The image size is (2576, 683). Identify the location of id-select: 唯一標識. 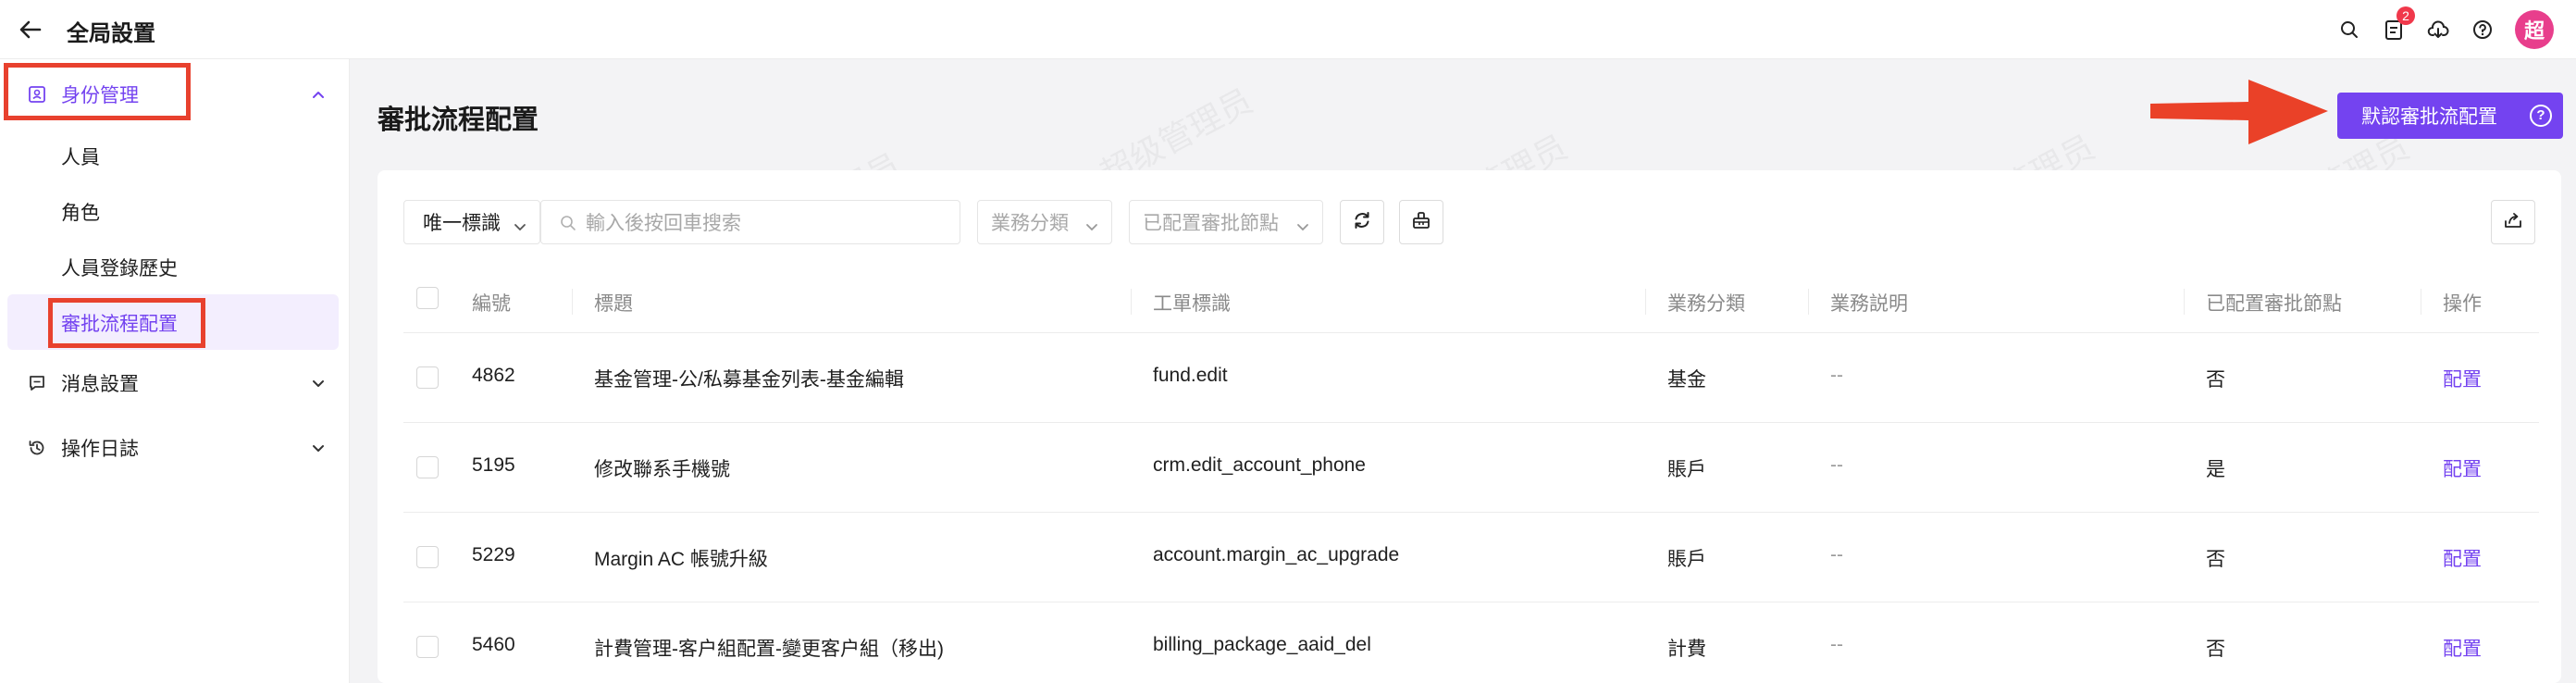
(472, 222).